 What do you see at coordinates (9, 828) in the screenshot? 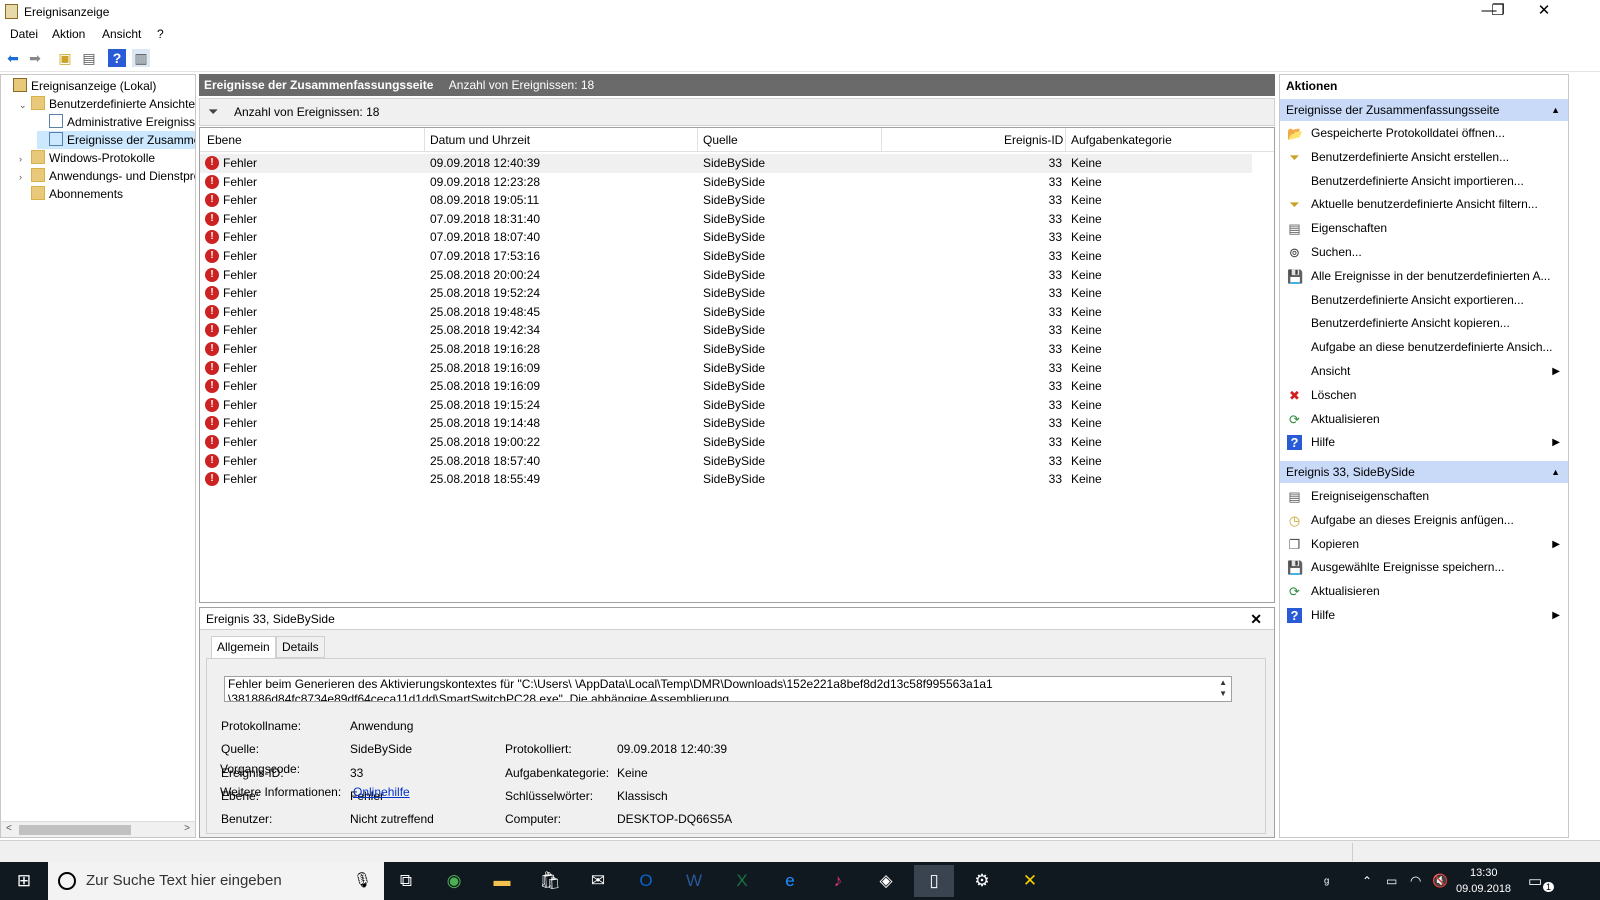
I see `scroll-left-icon: <` at bounding box center [9, 828].